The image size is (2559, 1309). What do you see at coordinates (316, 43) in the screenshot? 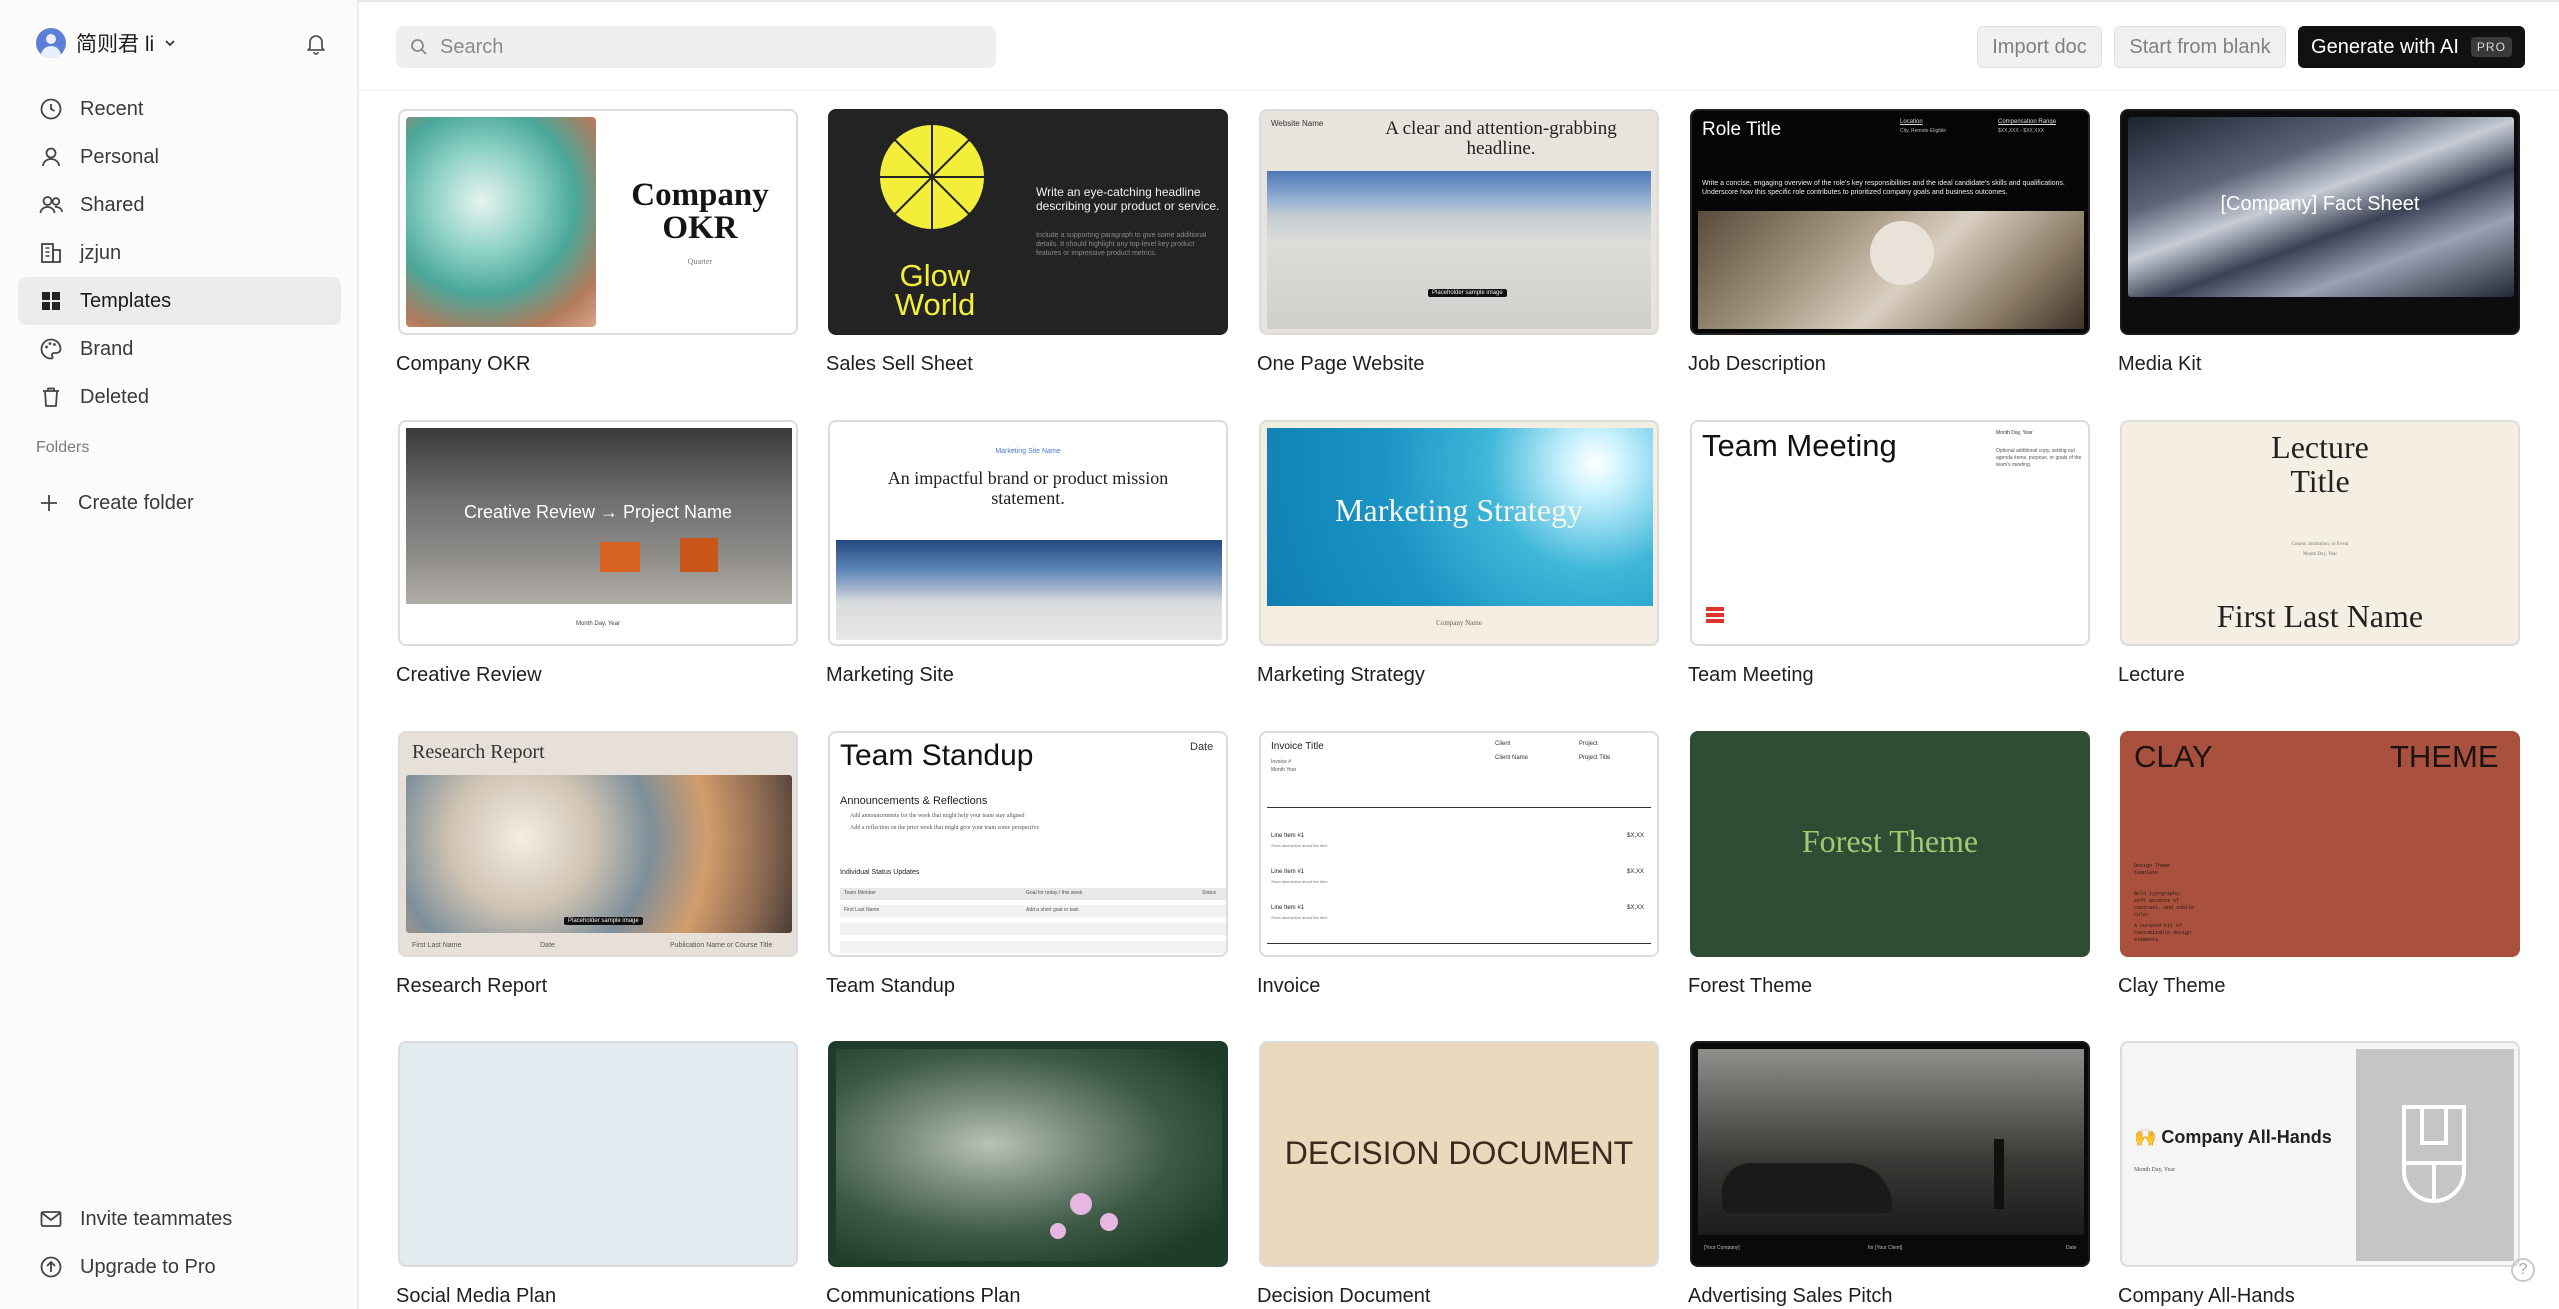
I see `bell-icon` at bounding box center [316, 43].